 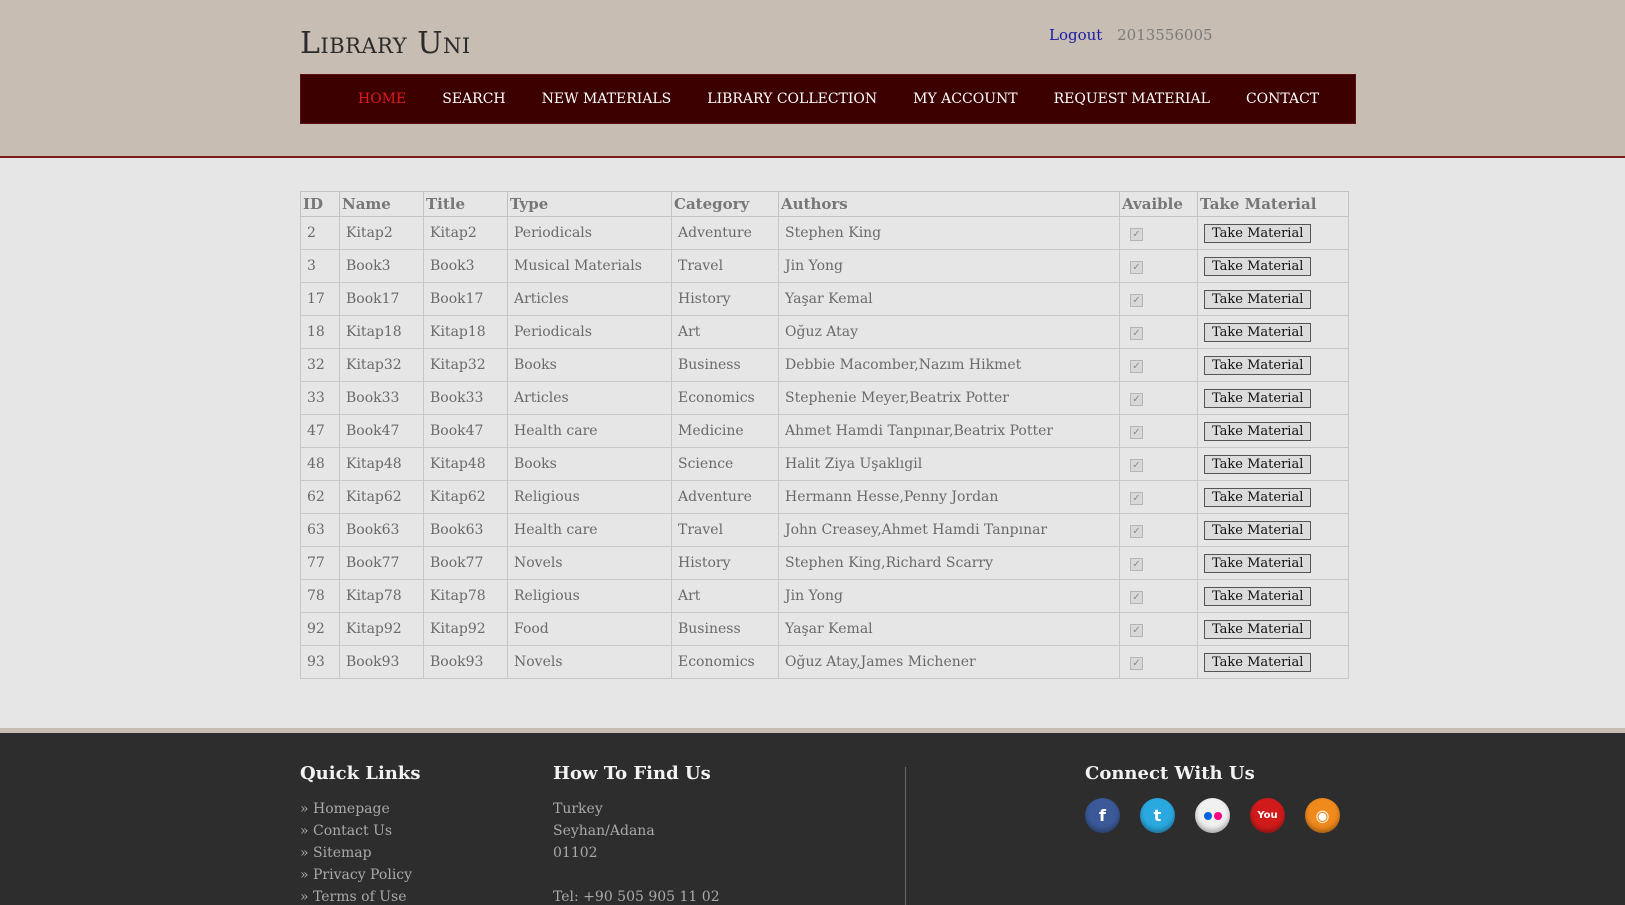 I want to click on footer-divider, so click(x=905, y=836).